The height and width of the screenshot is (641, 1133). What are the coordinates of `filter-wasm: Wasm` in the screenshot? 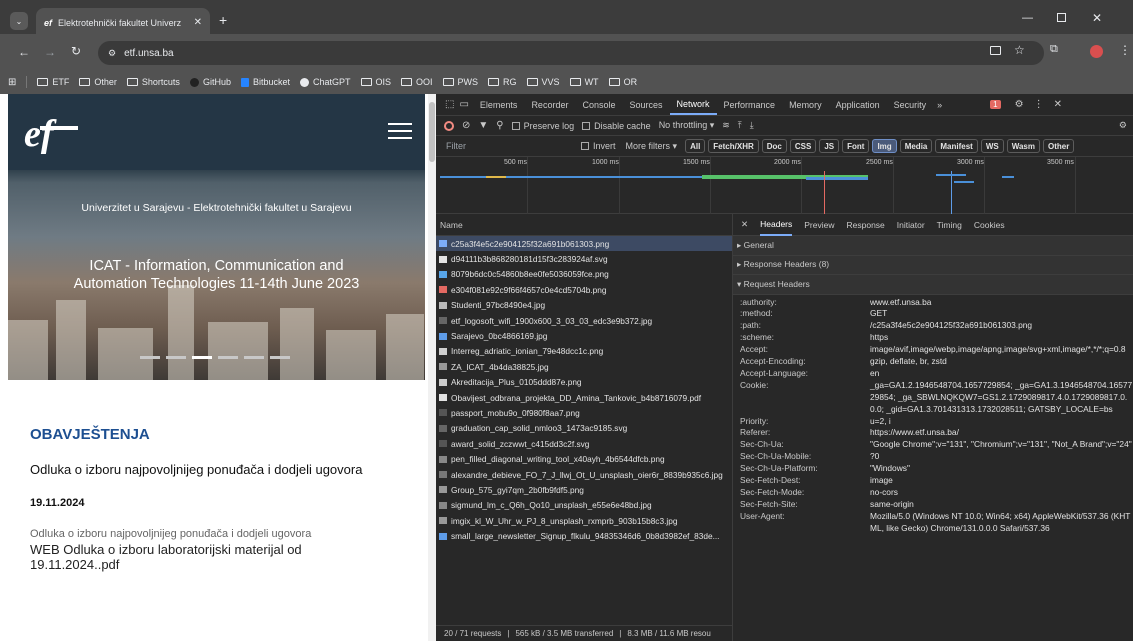 It's located at (1023, 146).